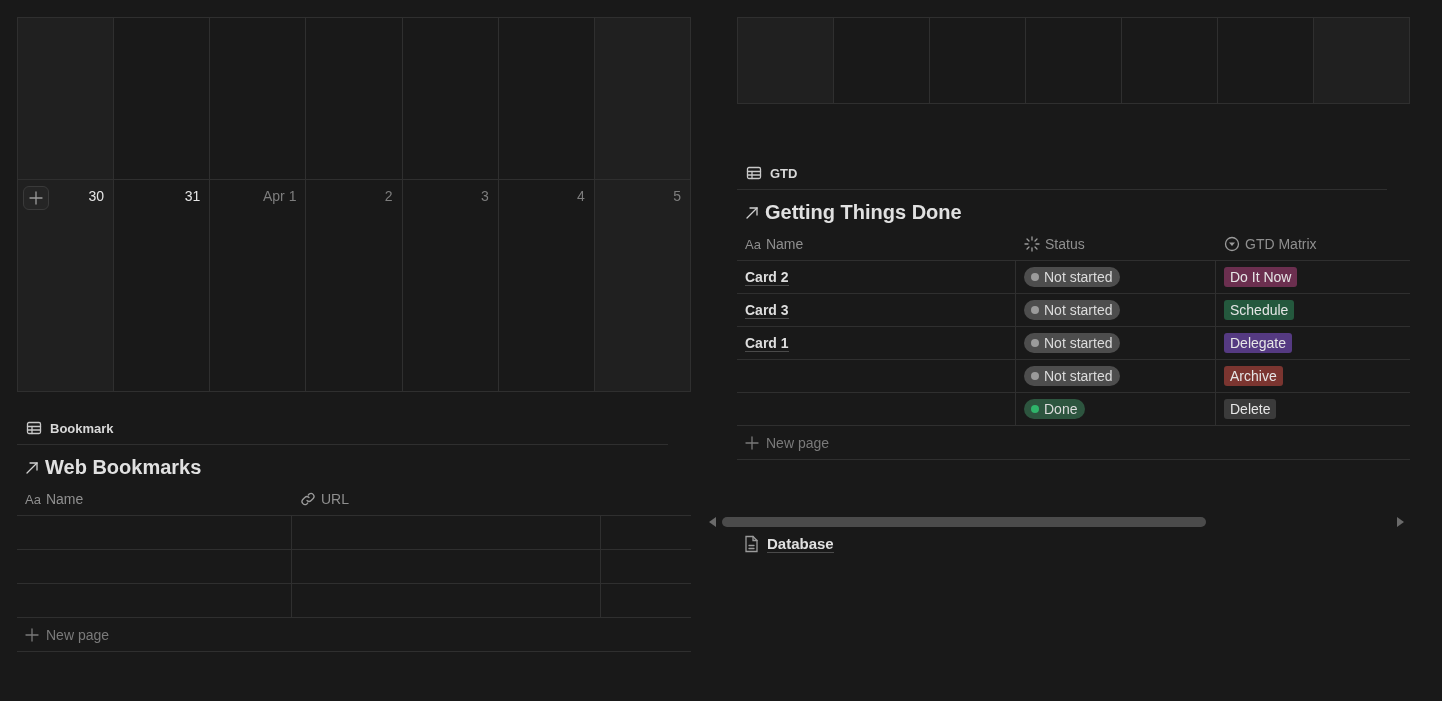 The height and width of the screenshot is (701, 1442). What do you see at coordinates (1232, 244) in the screenshot?
I see `dropdown-icon` at bounding box center [1232, 244].